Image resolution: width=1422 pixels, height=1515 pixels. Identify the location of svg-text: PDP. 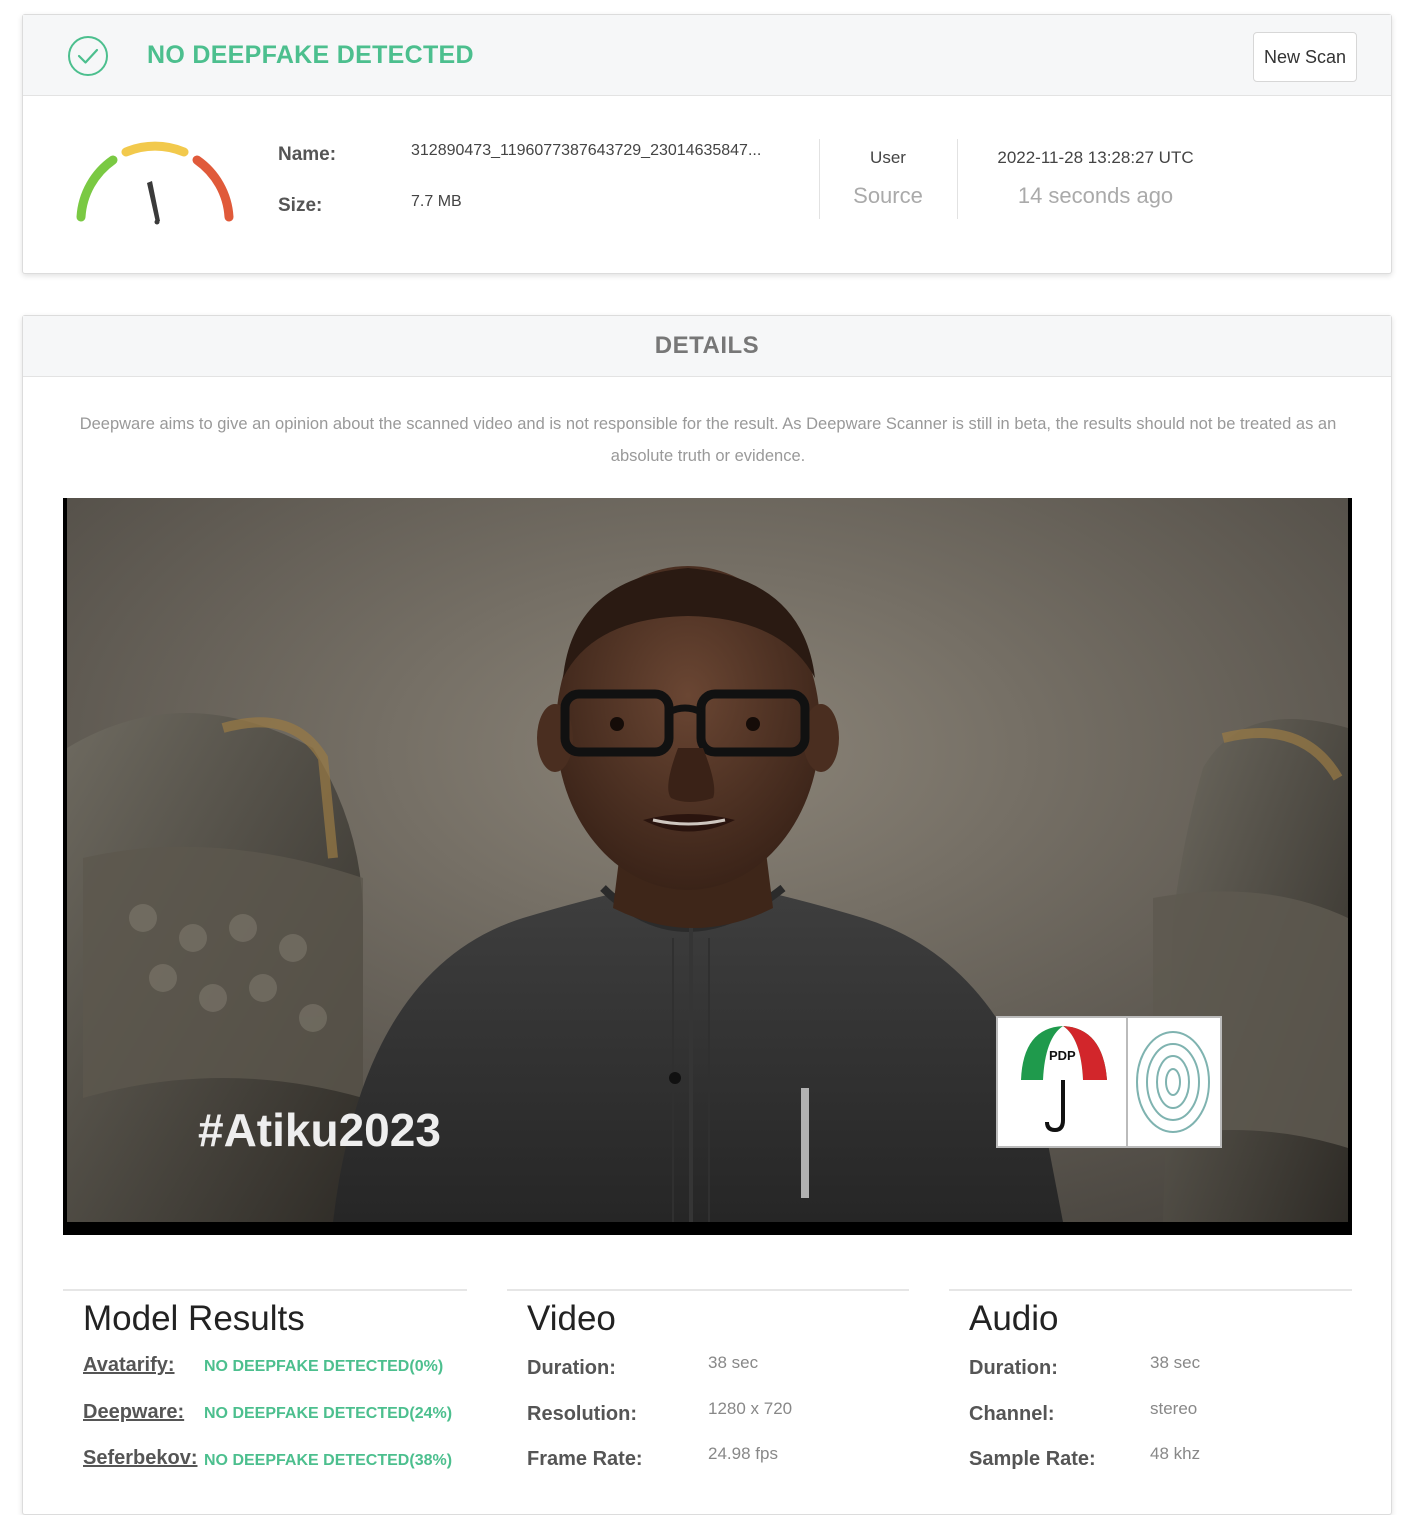
(1062, 1055).